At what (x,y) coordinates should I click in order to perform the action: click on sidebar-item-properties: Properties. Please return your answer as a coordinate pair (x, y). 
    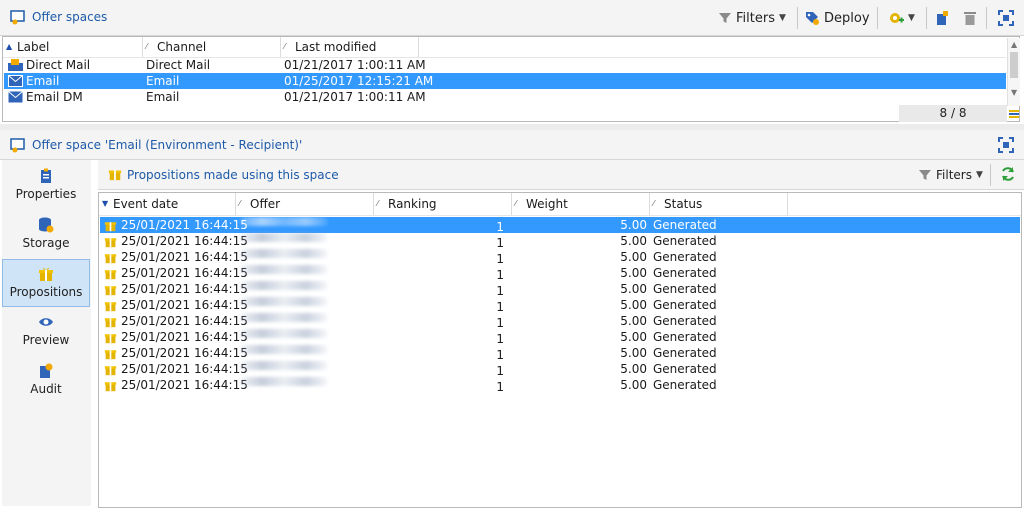
    Looking at the image, I should click on (46, 186).